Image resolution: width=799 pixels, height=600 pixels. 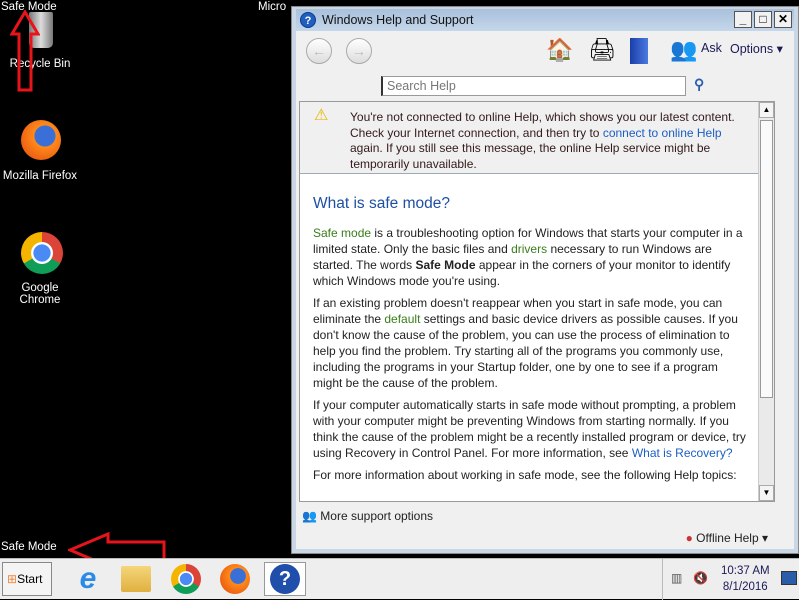 What do you see at coordinates (359, 51) in the screenshot?
I see `forward-button: →` at bounding box center [359, 51].